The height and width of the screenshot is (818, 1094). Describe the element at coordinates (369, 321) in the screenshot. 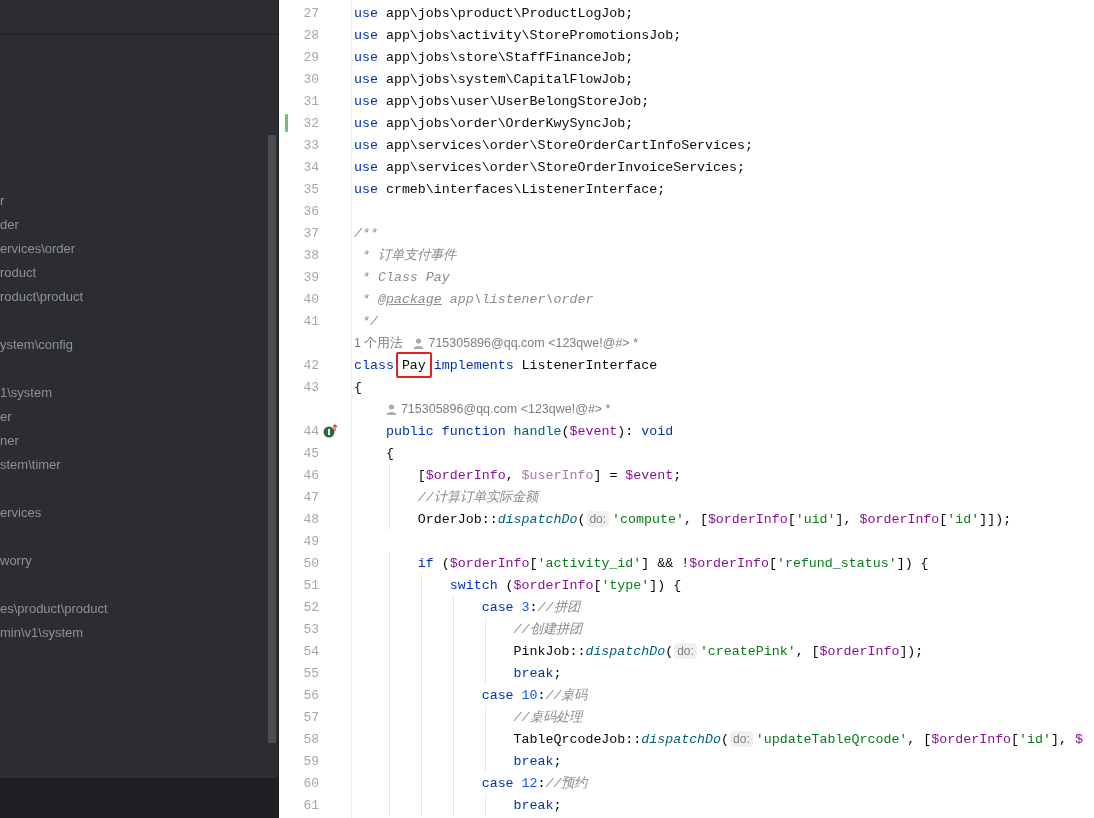

I see `code-line: */` at that location.